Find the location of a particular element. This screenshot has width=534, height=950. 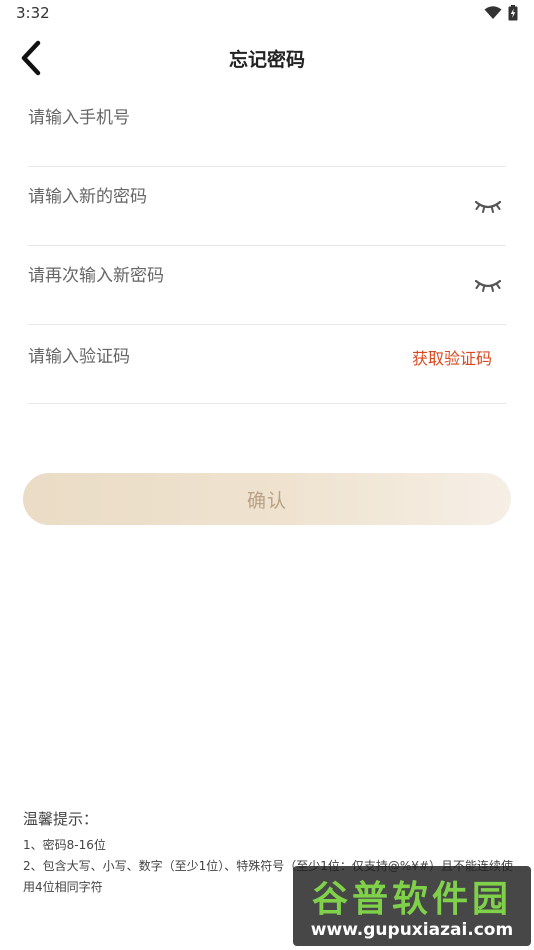

wifi-icon is located at coordinates (493, 12).